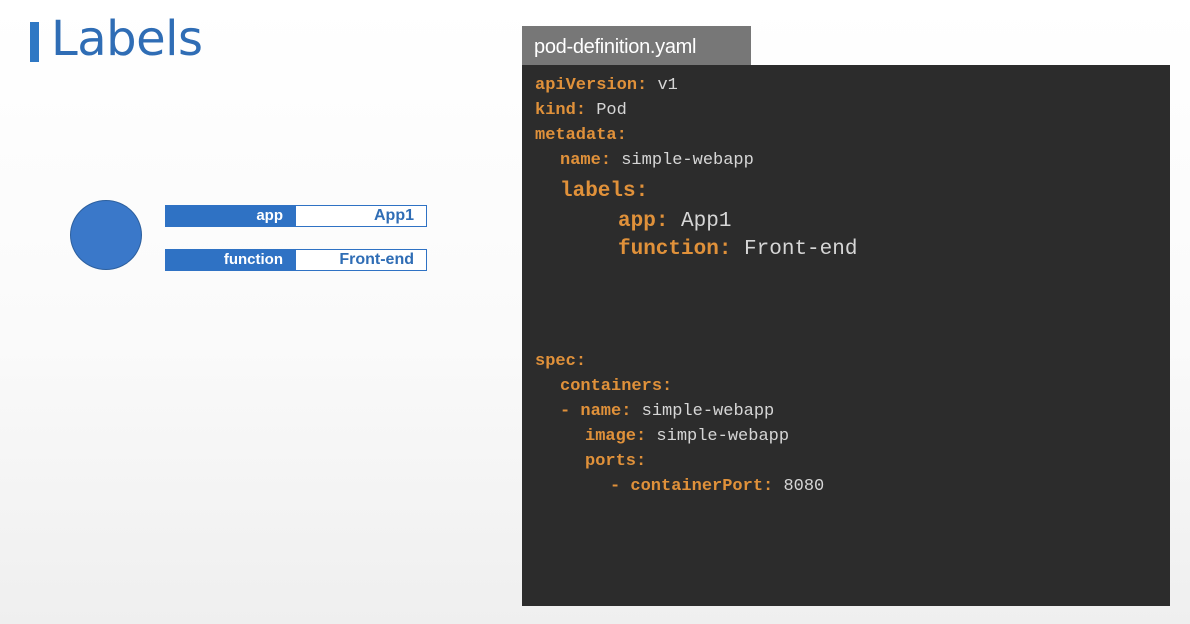 The height and width of the screenshot is (624, 1190). What do you see at coordinates (611, 110) in the screenshot?
I see `yaml-value: Pod` at bounding box center [611, 110].